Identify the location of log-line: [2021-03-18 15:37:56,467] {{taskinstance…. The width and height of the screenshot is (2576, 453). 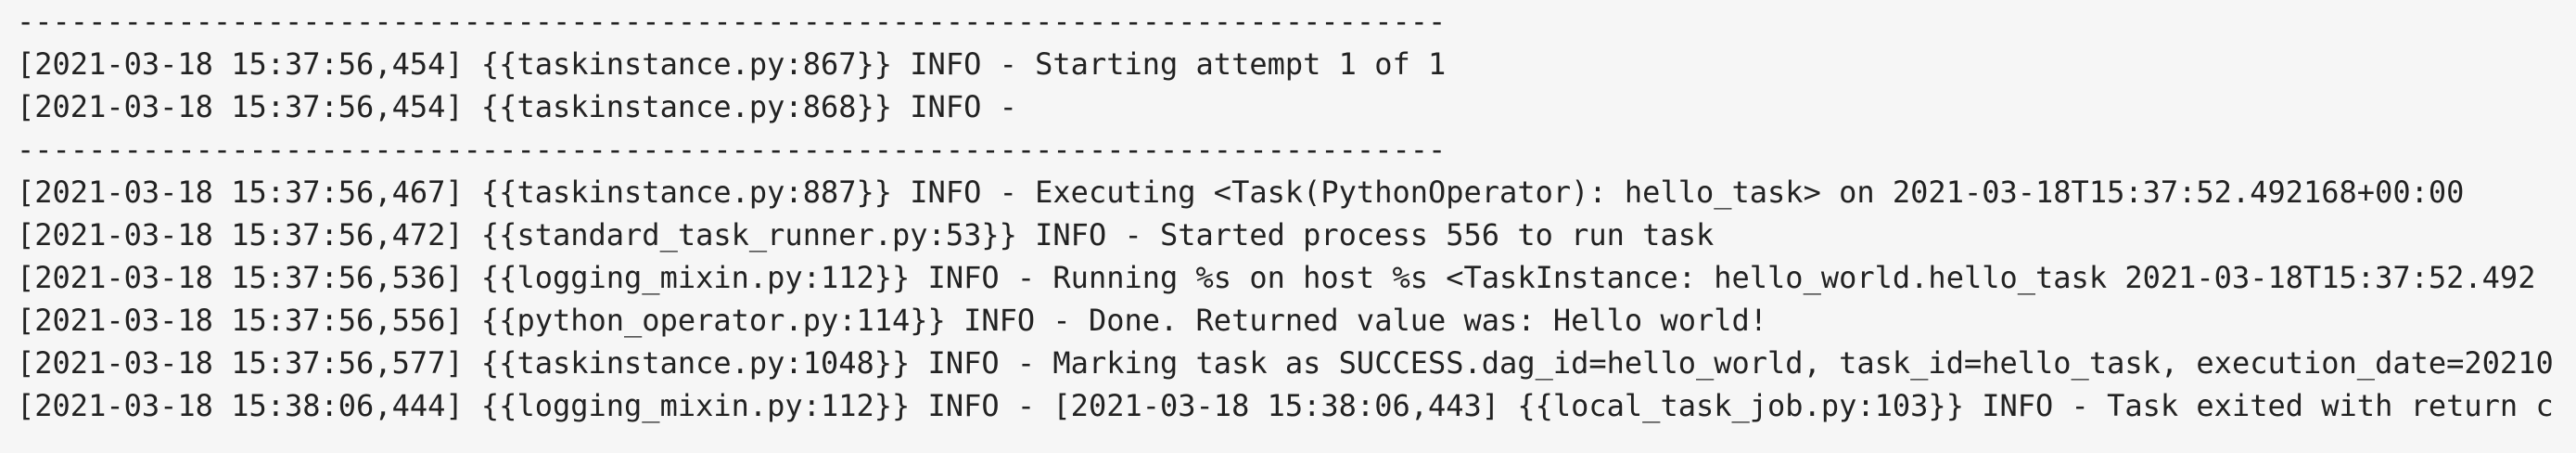
(1241, 192).